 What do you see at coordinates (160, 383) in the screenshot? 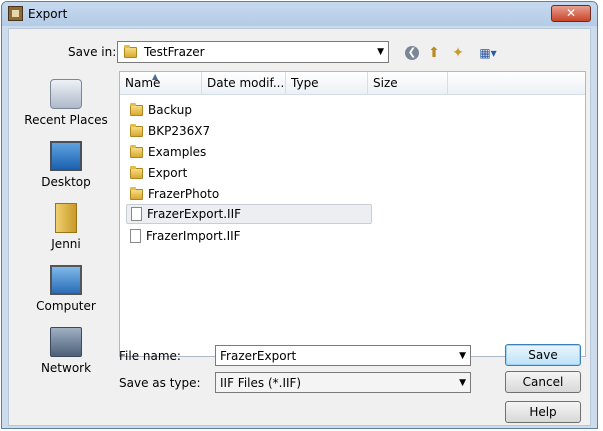
I see `save-as-type-label: Save as type:` at bounding box center [160, 383].